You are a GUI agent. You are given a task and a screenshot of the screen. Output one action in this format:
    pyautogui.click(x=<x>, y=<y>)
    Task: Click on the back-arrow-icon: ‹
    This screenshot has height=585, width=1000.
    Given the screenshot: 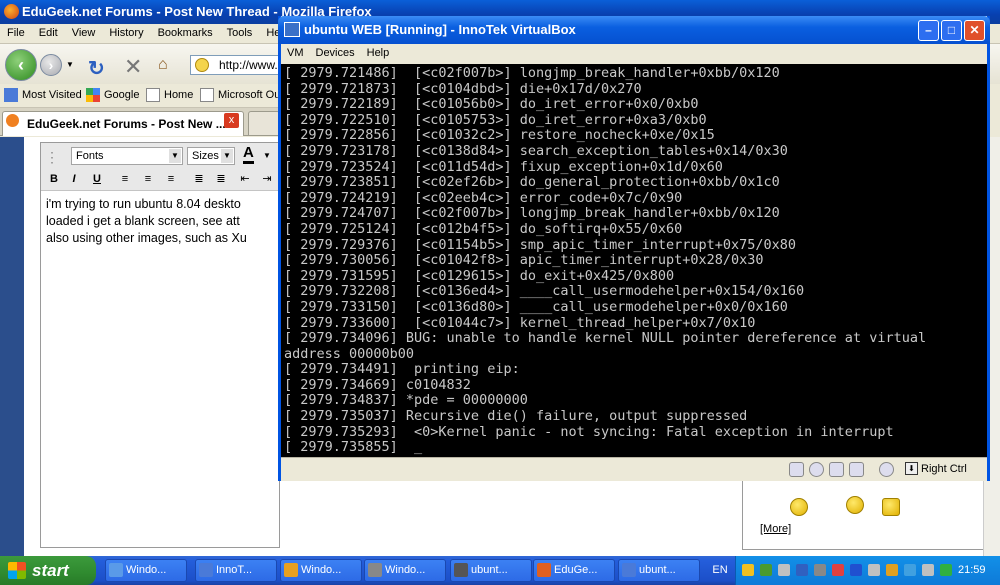 What is the action you would take?
    pyautogui.click(x=21, y=65)
    